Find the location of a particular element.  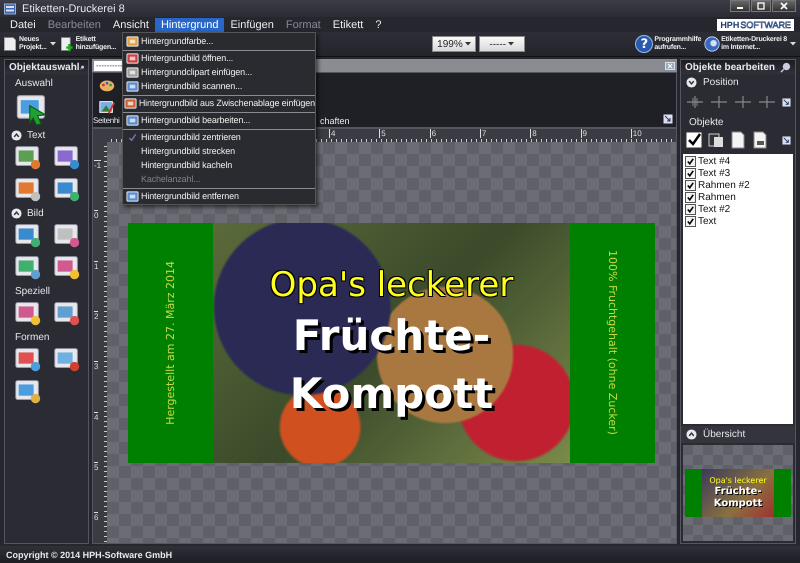

ruler-label: 2 is located at coordinates (96, 315).